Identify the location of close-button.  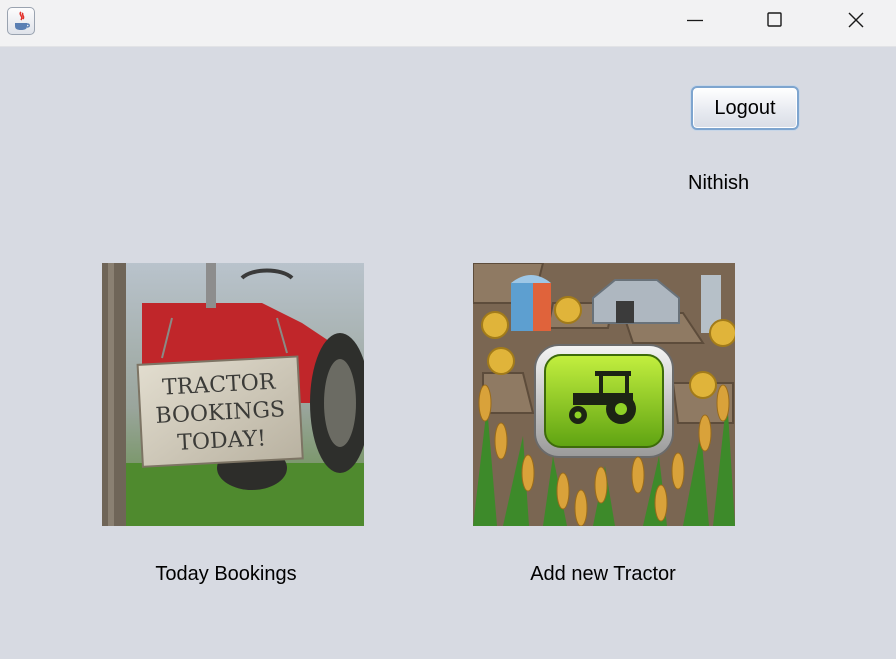
(856, 20).